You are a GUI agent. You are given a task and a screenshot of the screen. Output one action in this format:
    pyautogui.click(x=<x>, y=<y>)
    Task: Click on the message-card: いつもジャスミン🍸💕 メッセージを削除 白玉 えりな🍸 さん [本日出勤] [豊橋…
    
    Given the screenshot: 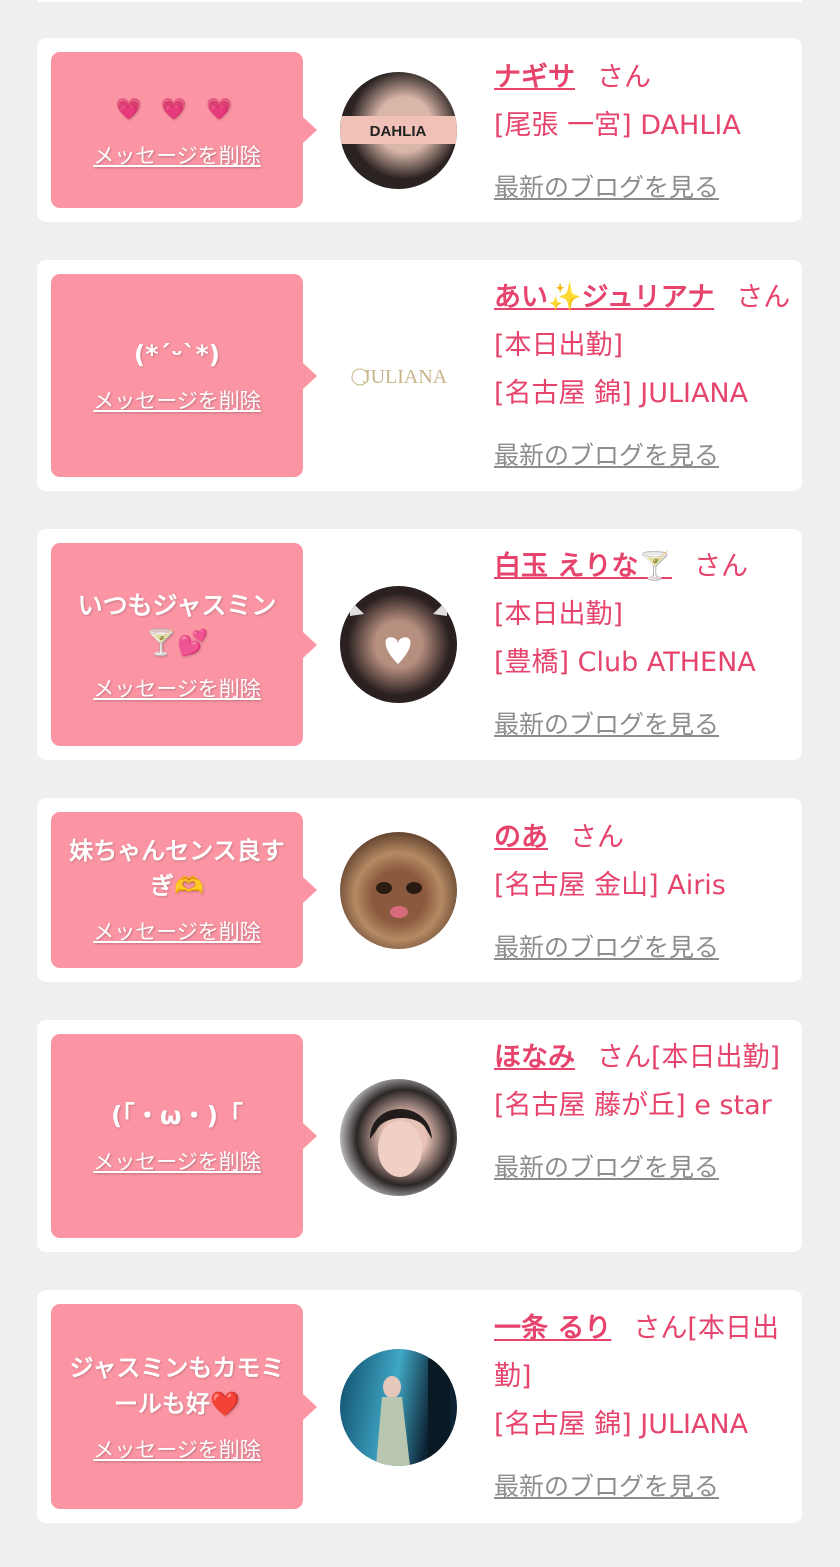 What is the action you would take?
    pyautogui.click(x=419, y=644)
    